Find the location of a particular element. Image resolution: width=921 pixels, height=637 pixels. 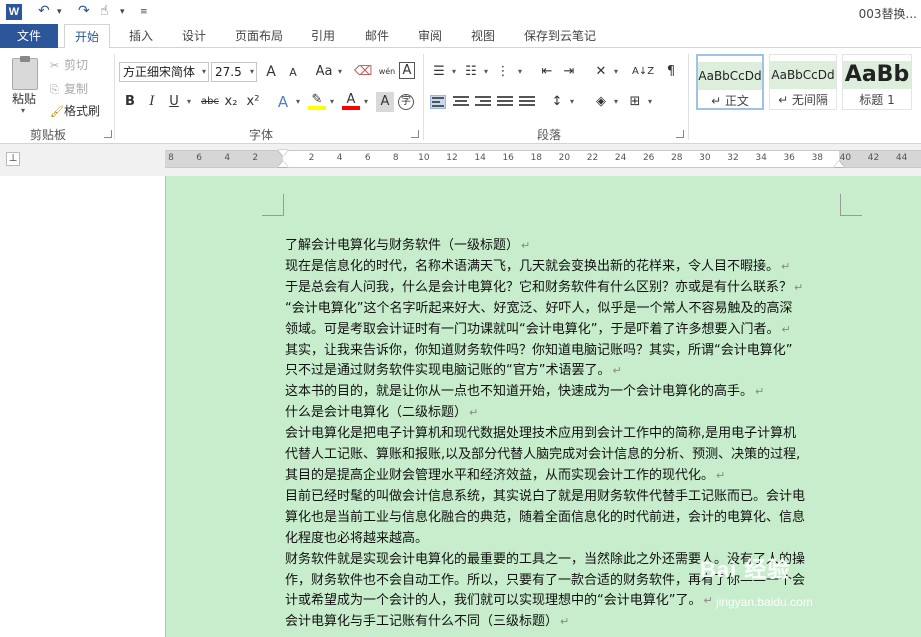

justify-icon is located at coordinates (505, 103).